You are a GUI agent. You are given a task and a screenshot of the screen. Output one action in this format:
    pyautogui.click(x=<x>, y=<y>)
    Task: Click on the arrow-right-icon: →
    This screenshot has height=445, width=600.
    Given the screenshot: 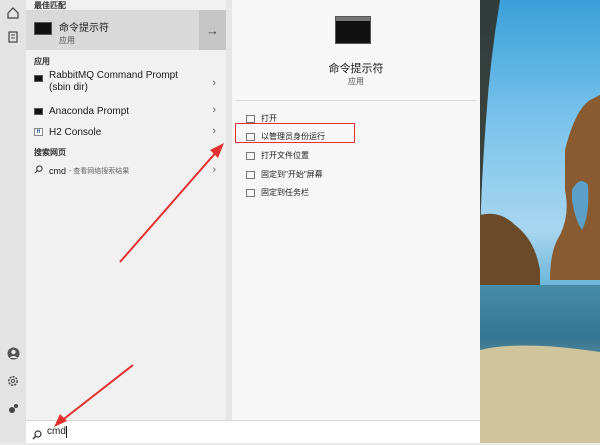 What is the action you would take?
    pyautogui.click(x=212, y=30)
    